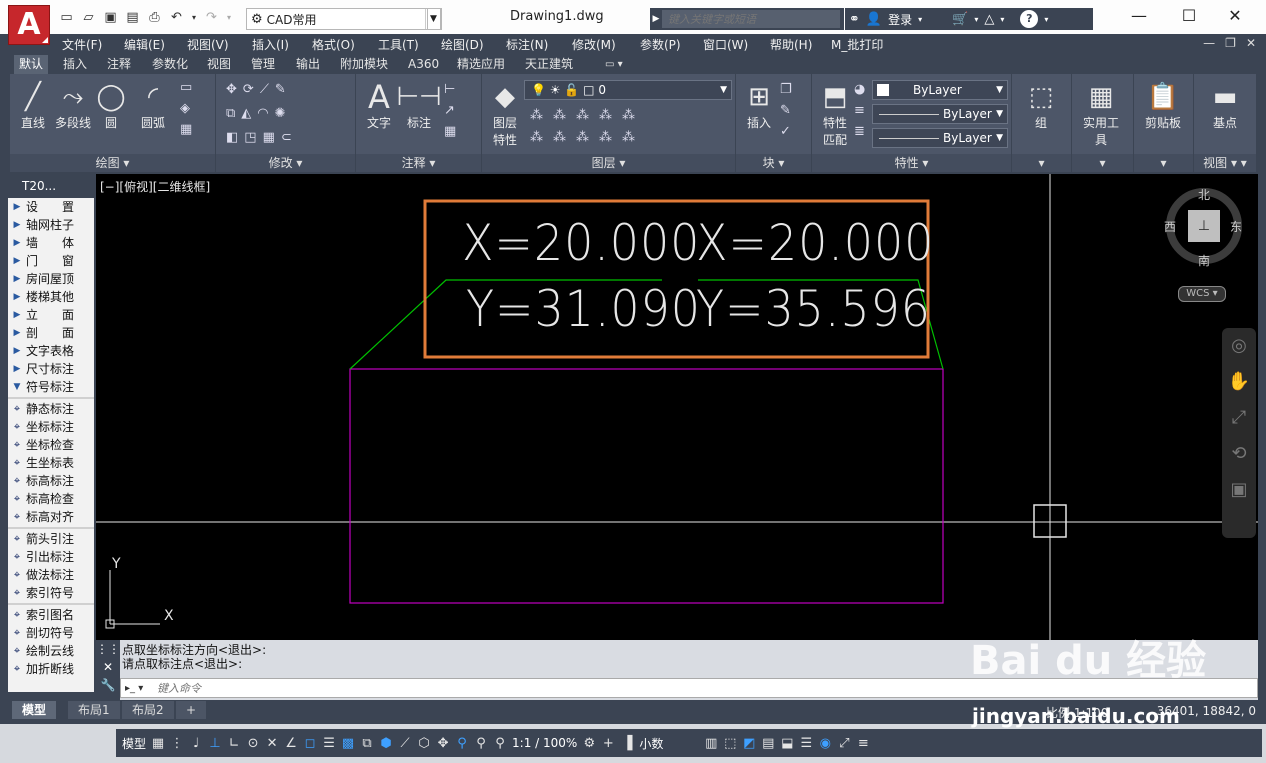 The height and width of the screenshot is (763, 1266). Describe the element at coordinates (34, 710) in the screenshot. I see `tab-model: 模型` at that location.